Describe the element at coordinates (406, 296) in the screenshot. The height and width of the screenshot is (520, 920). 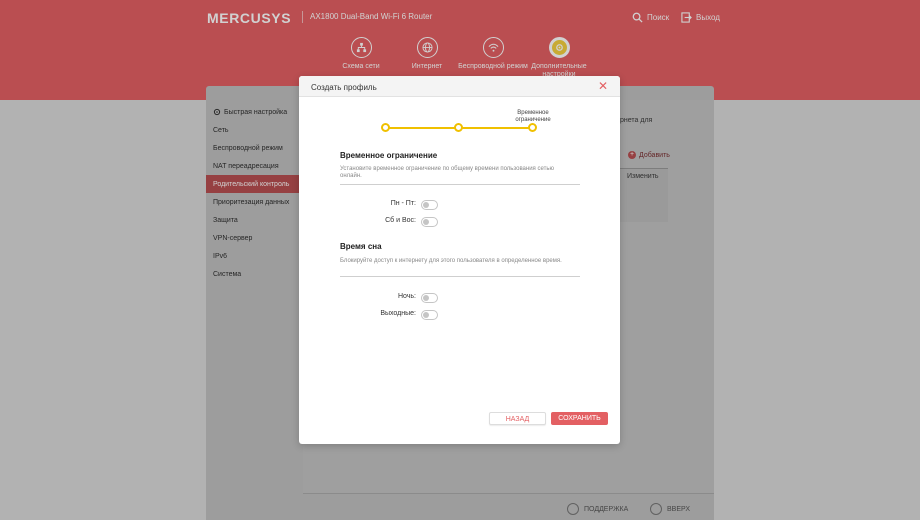
I see `night-label: Ночь:` at that location.